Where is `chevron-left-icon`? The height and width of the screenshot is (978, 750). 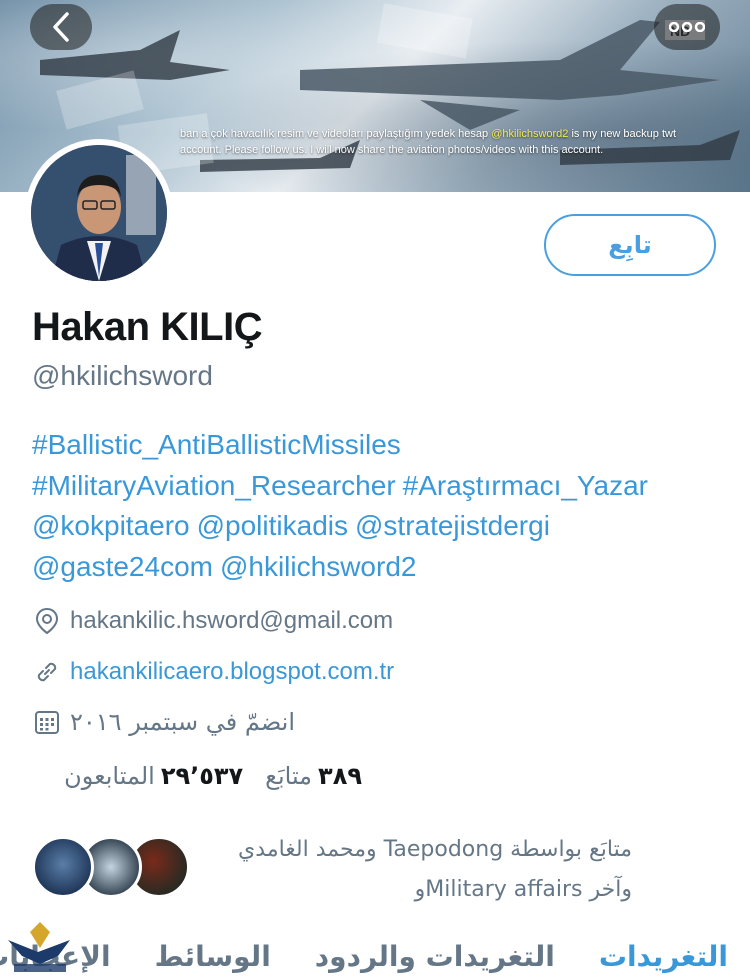
chevron-left-icon is located at coordinates (61, 27).